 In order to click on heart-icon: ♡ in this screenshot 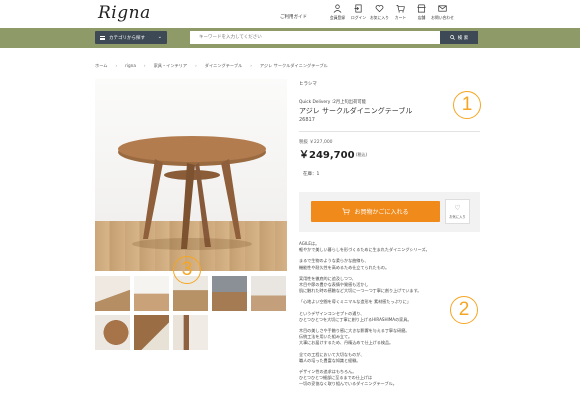, I will do `click(457, 207)`.